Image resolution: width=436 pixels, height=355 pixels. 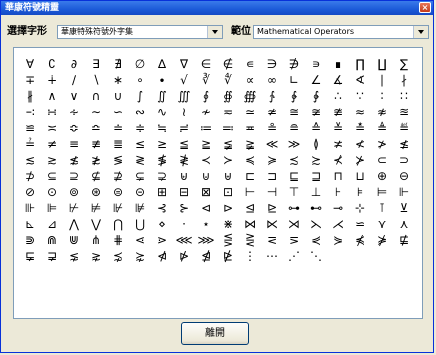 What do you see at coordinates (140, 64) in the screenshot?
I see `symbol-cell: ∅` at bounding box center [140, 64].